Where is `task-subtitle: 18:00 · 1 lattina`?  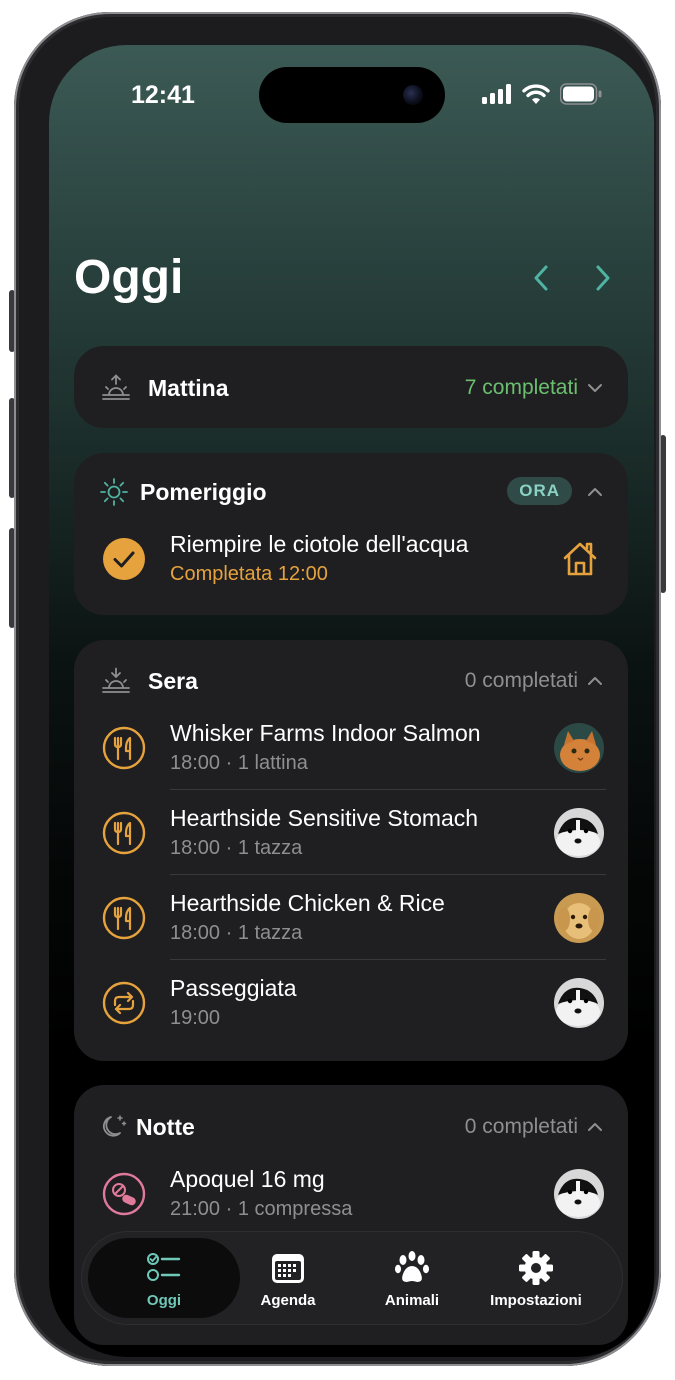
task-subtitle: 18:00 · 1 lattina is located at coordinates (239, 763).